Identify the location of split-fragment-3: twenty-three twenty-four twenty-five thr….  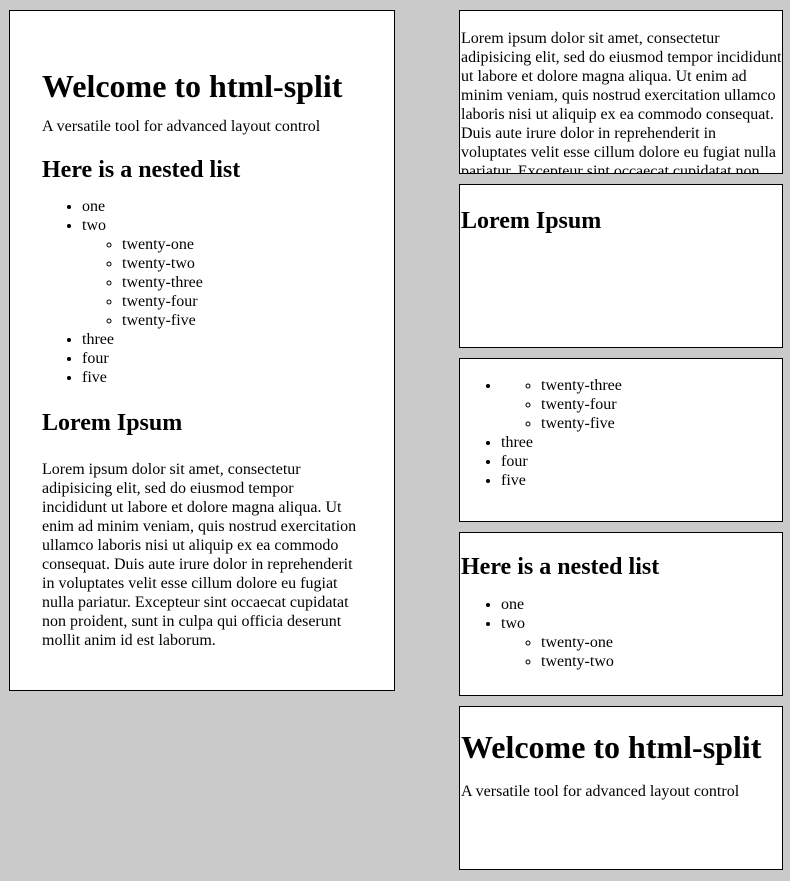
(621, 440).